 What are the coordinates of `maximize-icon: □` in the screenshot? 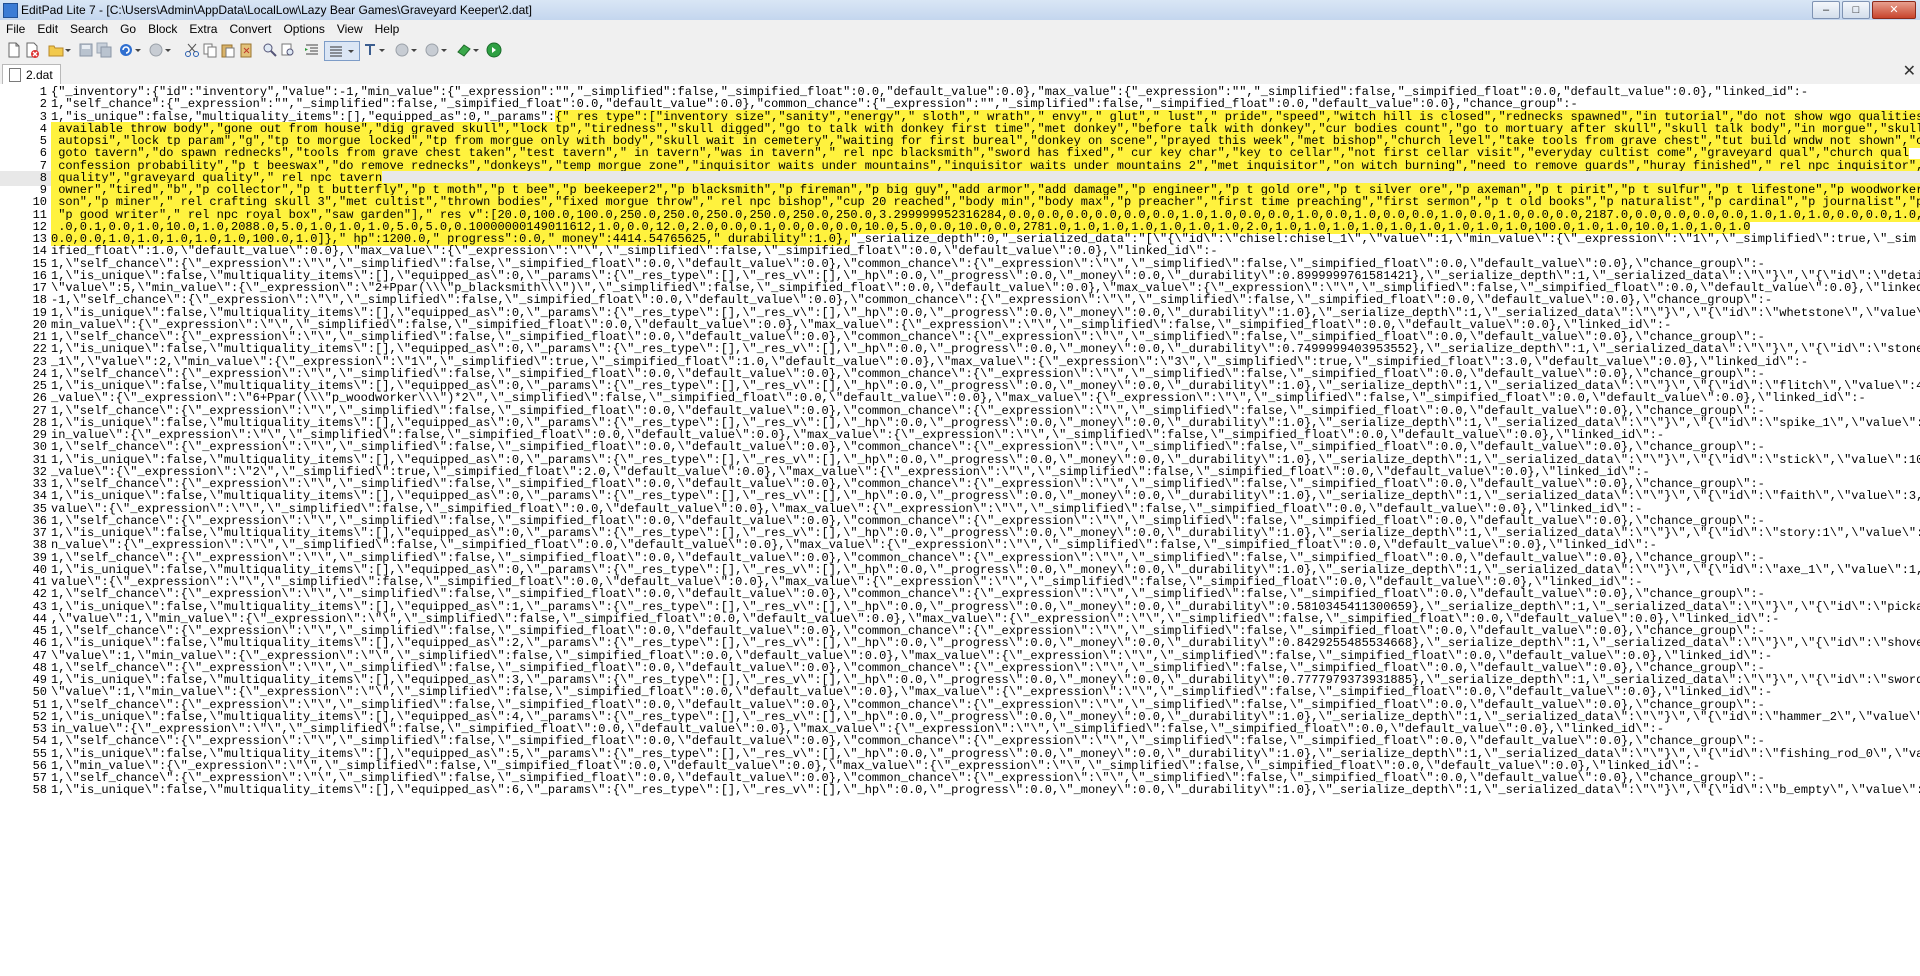 It's located at (1856, 10).